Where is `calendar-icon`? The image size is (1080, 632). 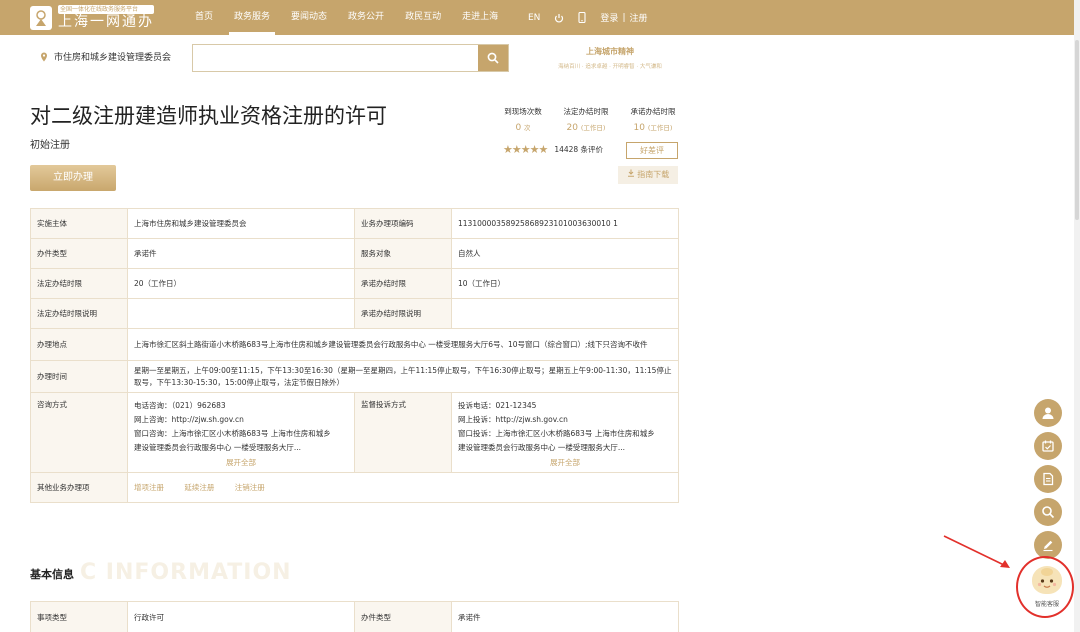
calendar-icon is located at coordinates (1048, 446).